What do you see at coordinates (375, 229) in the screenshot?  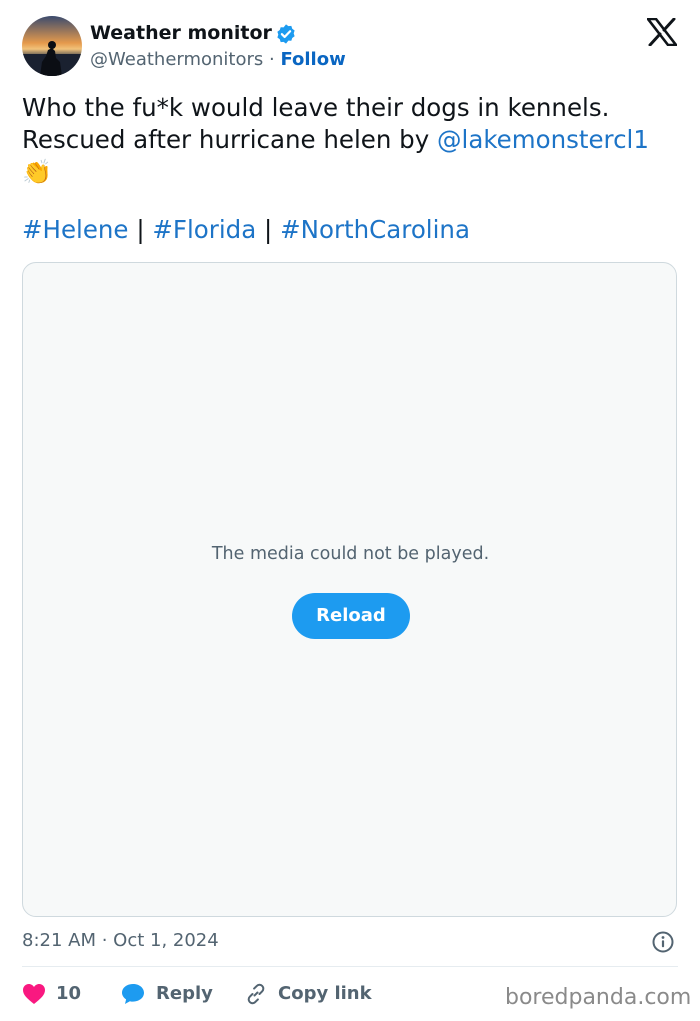 I see `hashtag-northcarolina: #NorthCarolina` at bounding box center [375, 229].